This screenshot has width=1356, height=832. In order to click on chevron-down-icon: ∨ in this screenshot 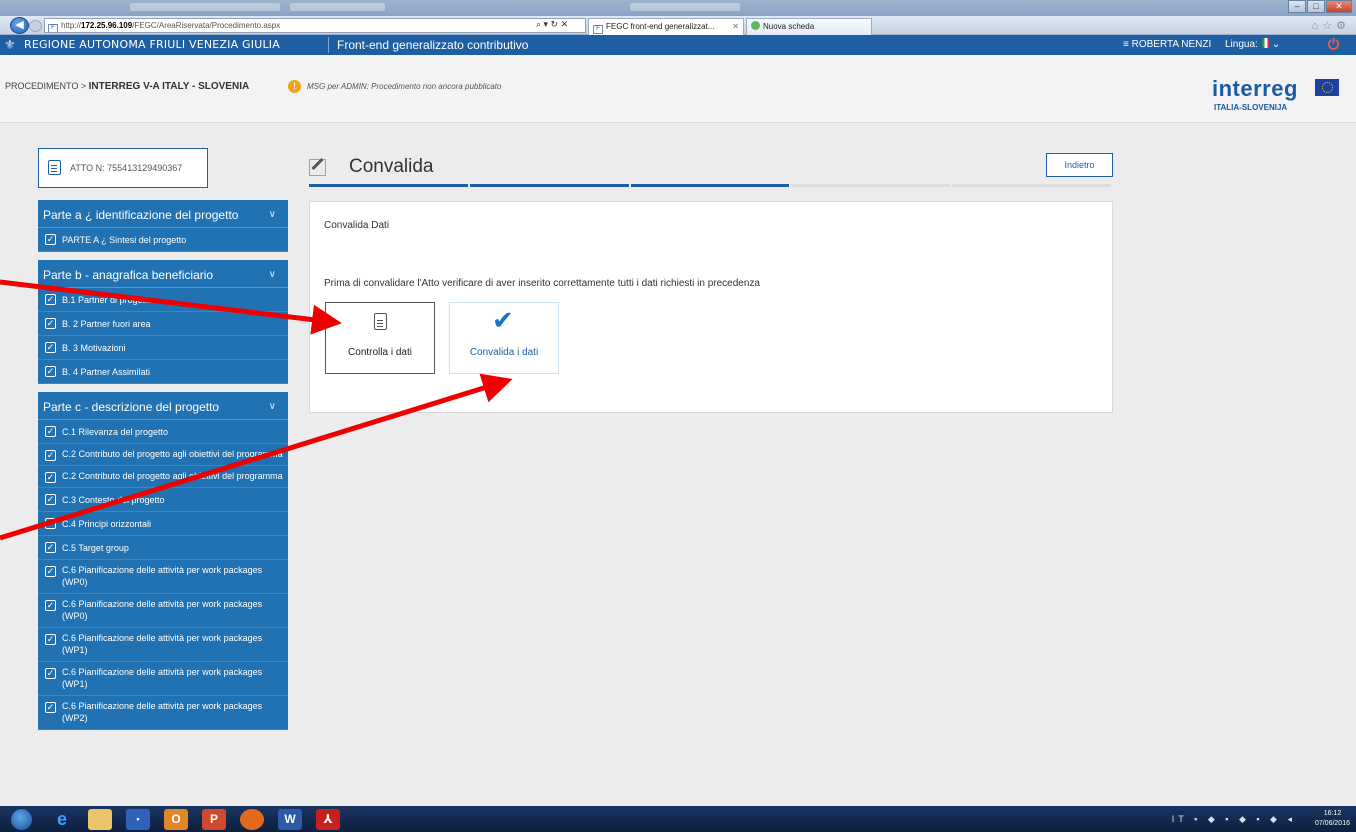, I will do `click(272, 274)`.